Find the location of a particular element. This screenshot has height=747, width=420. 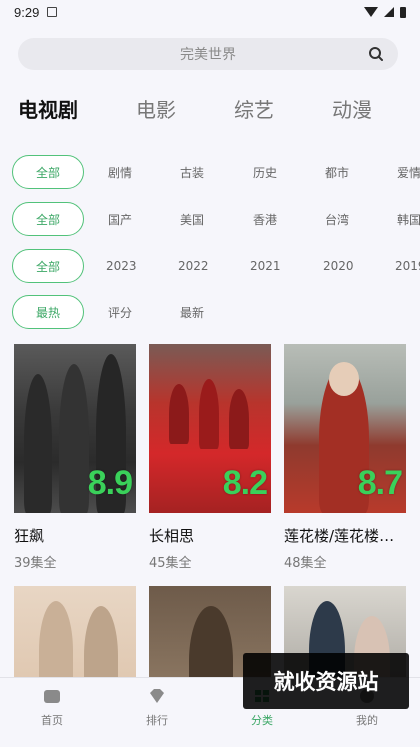

filter-row-year: 全部 2023 2022 2021 2020 2019 is located at coordinates (210, 267).